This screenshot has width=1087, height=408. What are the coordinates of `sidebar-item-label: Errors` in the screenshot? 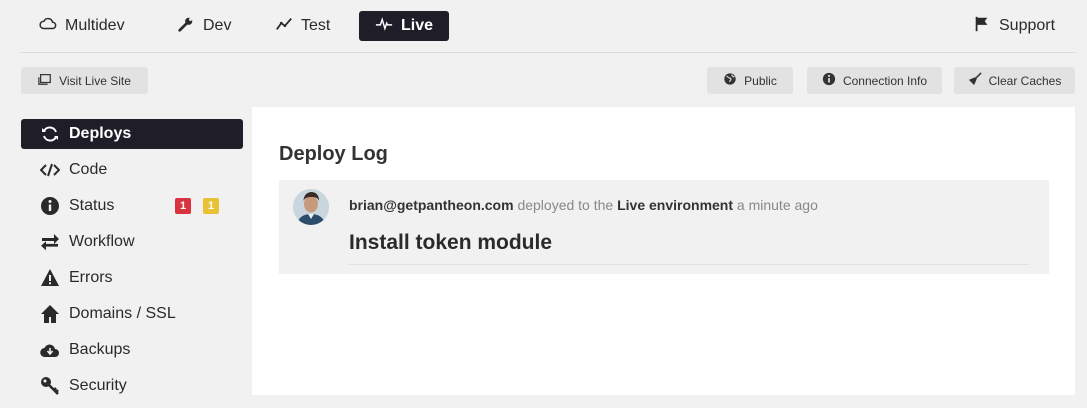 It's located at (91, 277).